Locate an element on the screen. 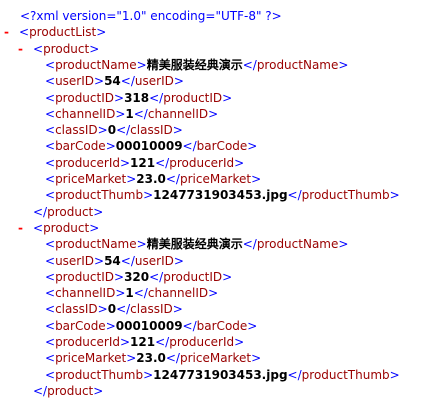  element-value: 1247731903453.jpg is located at coordinates (220, 195).